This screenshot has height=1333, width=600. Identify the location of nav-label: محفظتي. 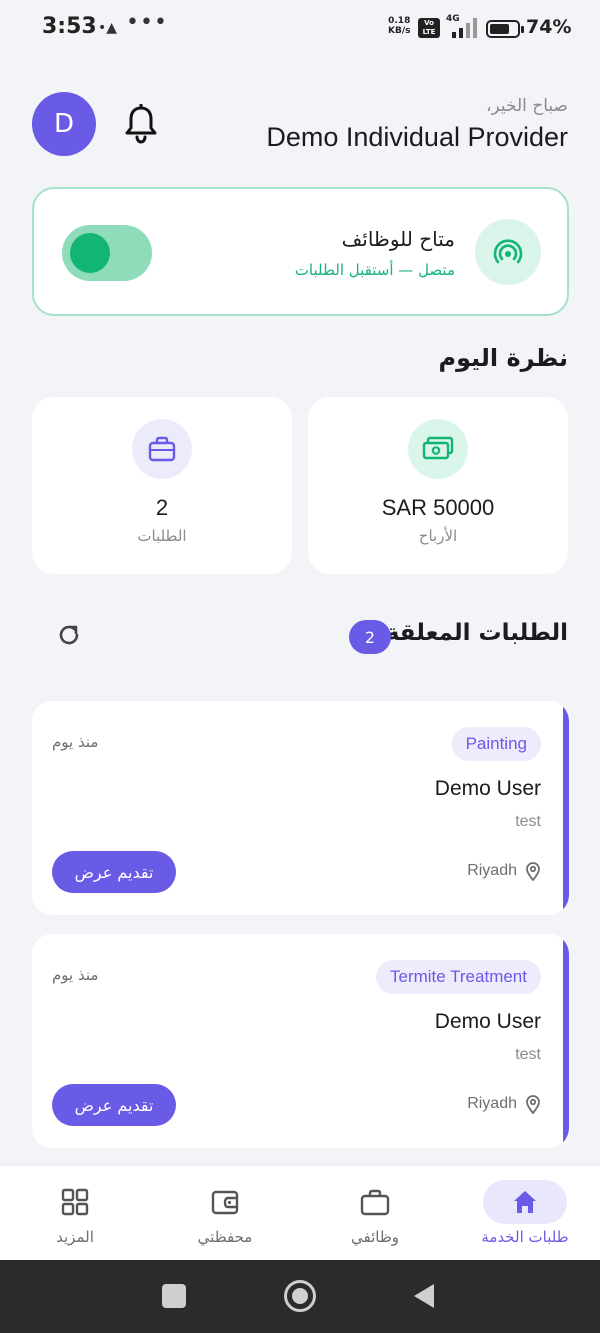
(225, 1237).